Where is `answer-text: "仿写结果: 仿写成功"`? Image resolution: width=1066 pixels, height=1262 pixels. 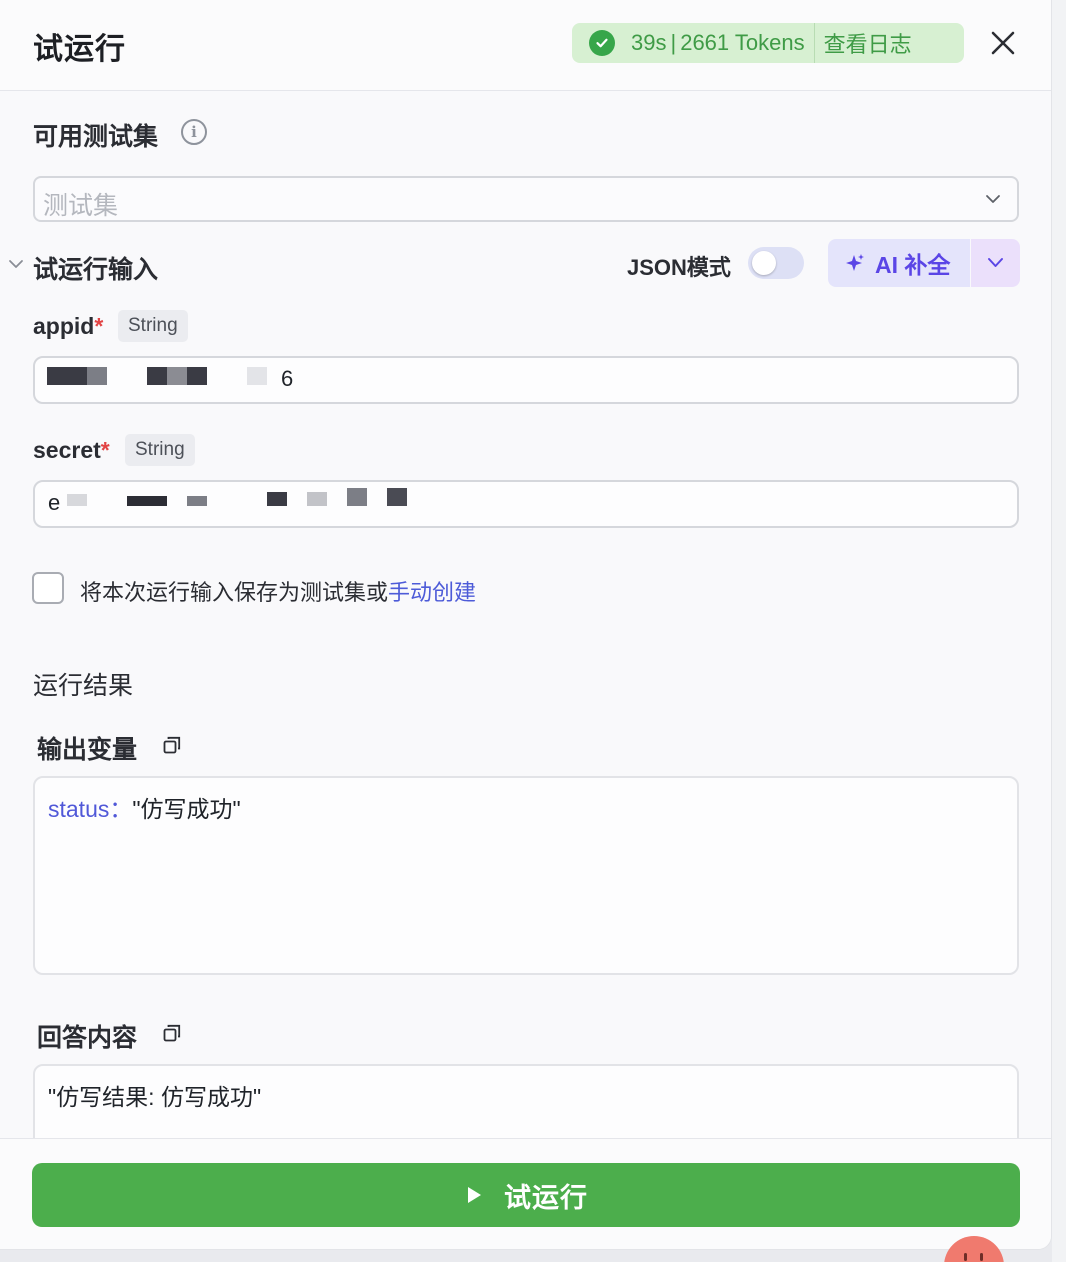
answer-text: "仿写结果: 仿写成功" is located at coordinates (155, 1097).